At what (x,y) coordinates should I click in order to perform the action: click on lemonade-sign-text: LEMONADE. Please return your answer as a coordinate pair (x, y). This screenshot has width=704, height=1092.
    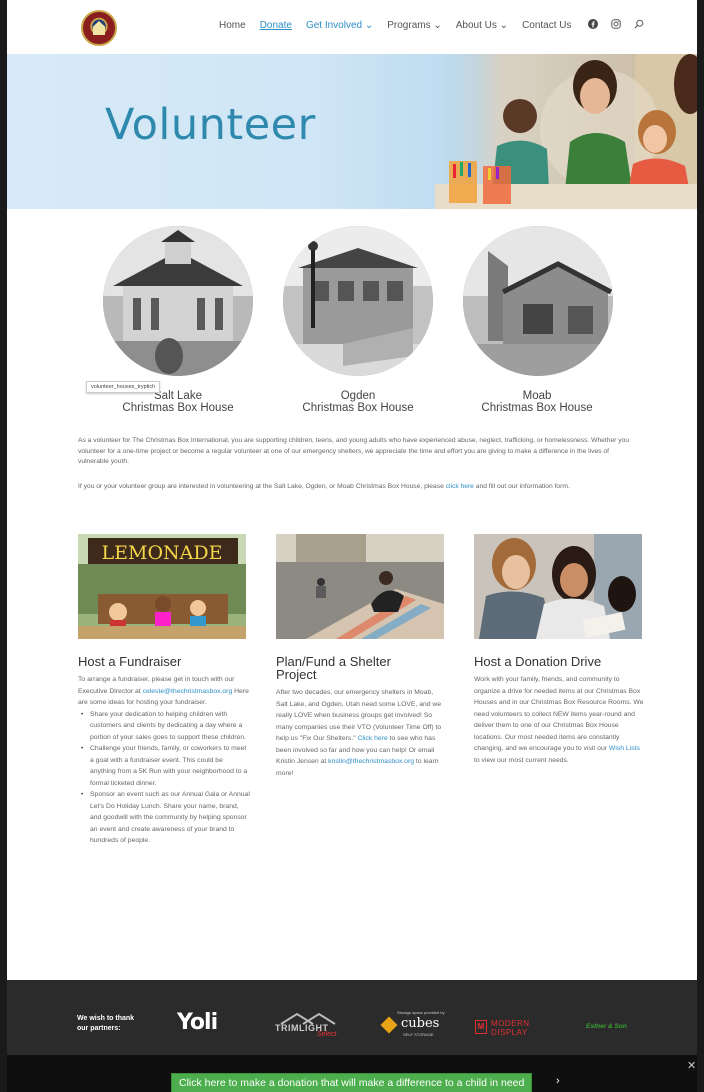
    Looking at the image, I should click on (162, 553).